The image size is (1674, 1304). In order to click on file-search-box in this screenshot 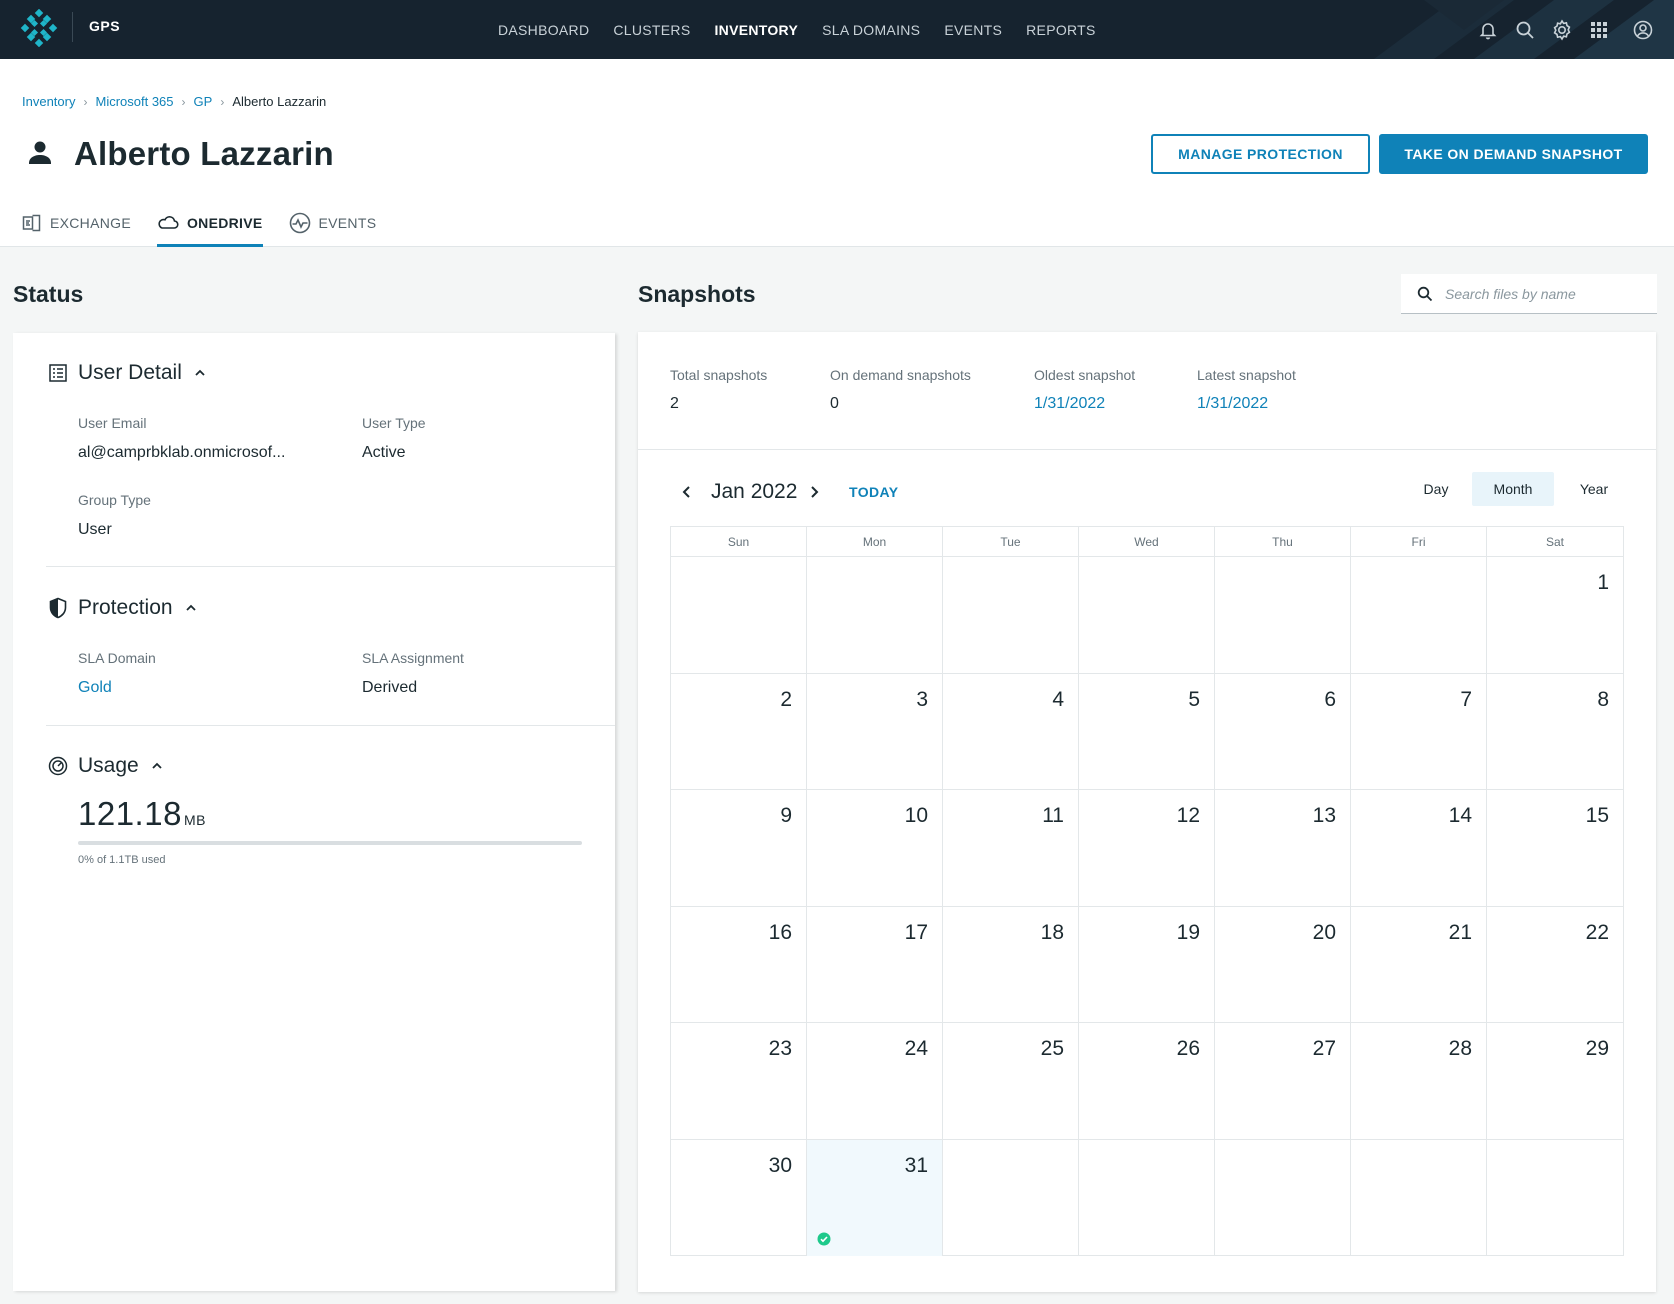, I will do `click(1529, 294)`.